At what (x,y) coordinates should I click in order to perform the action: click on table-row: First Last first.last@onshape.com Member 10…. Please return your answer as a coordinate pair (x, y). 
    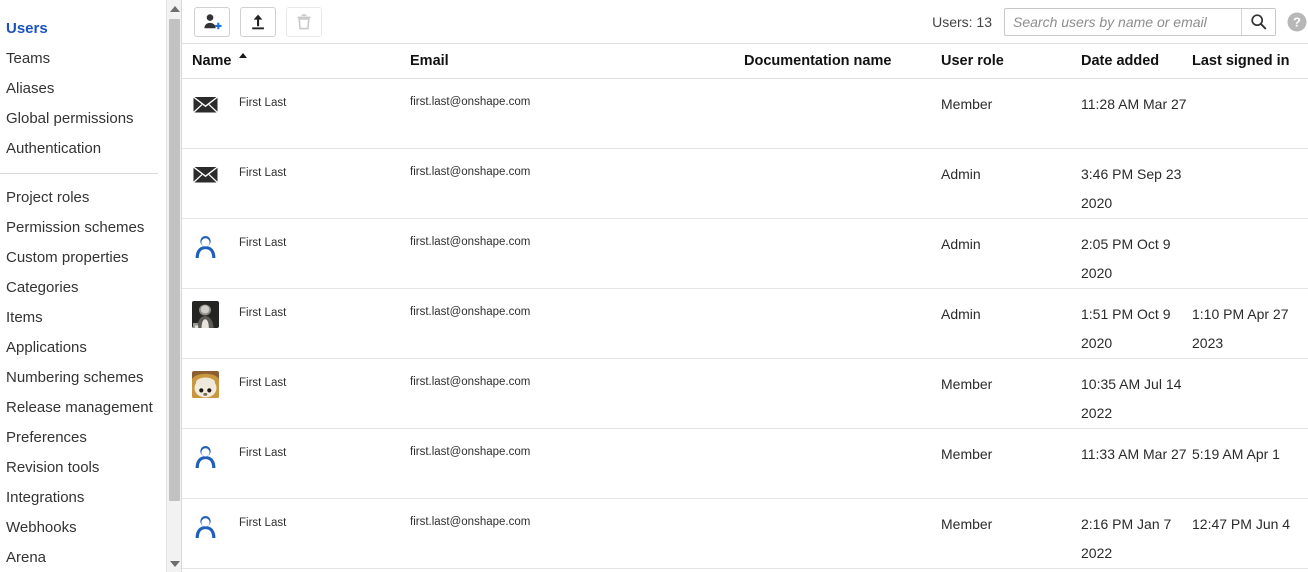
    Looking at the image, I should click on (745, 394).